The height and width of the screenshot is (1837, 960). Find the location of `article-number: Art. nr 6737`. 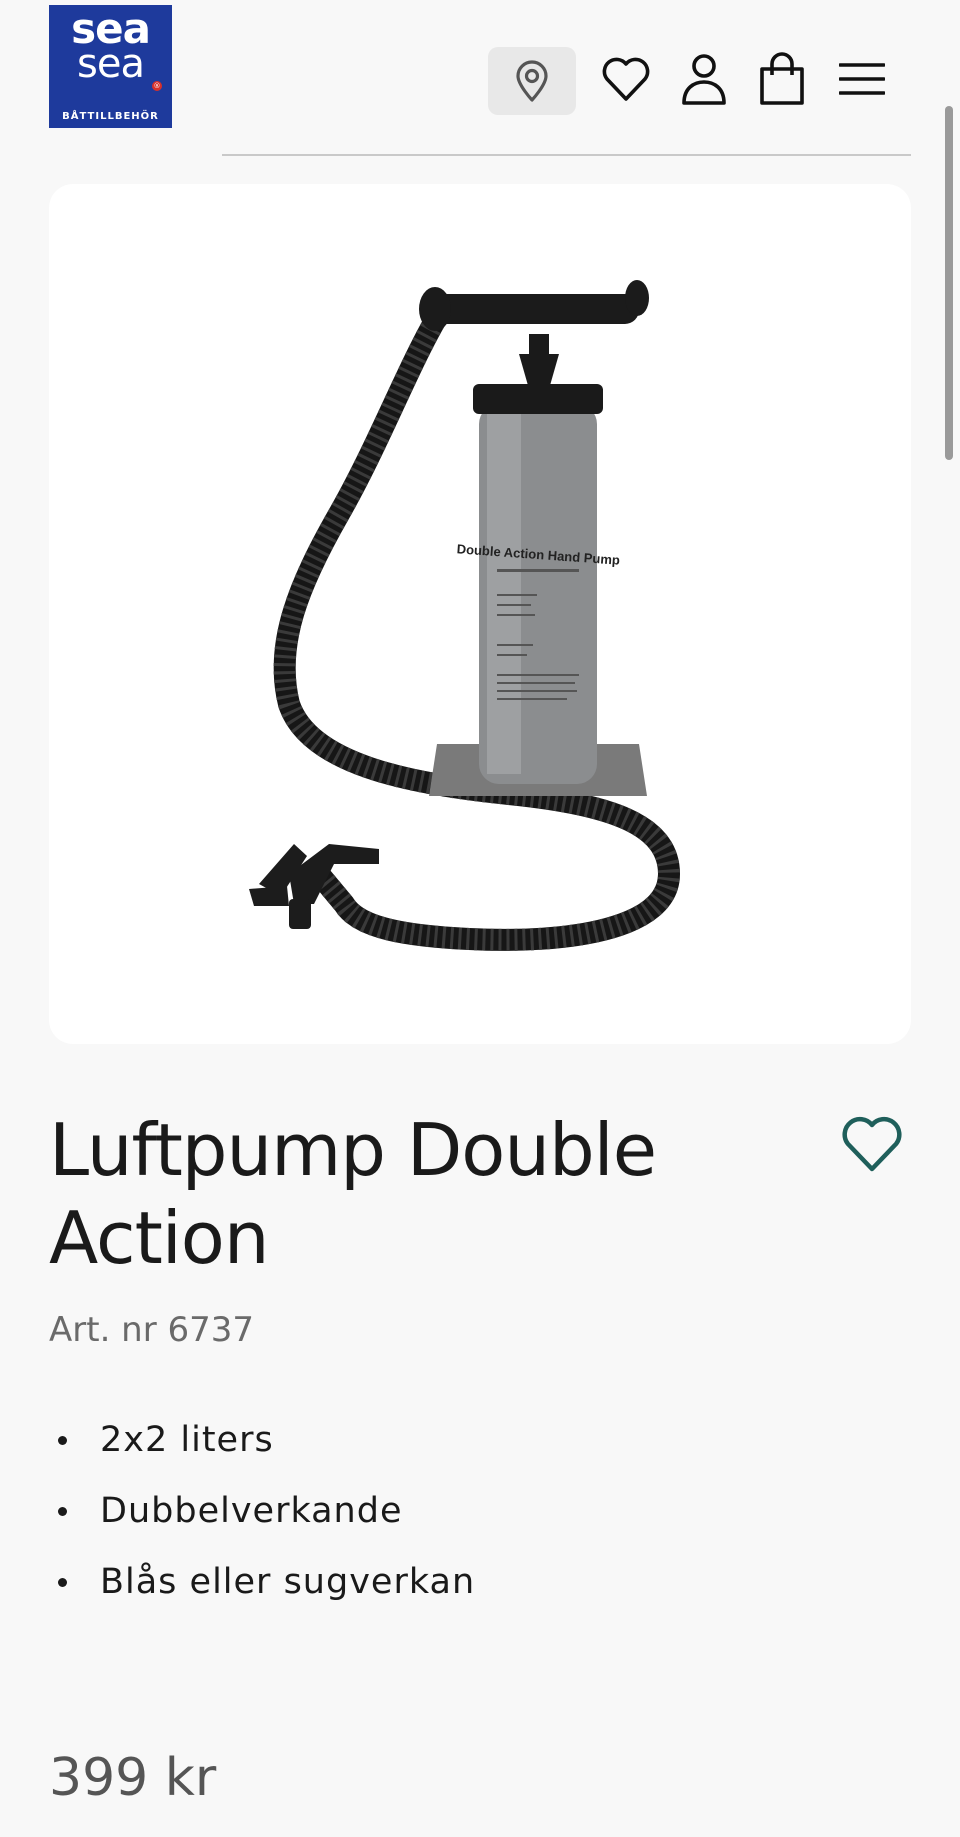

article-number: Art. nr 6737 is located at coordinates (152, 1330).